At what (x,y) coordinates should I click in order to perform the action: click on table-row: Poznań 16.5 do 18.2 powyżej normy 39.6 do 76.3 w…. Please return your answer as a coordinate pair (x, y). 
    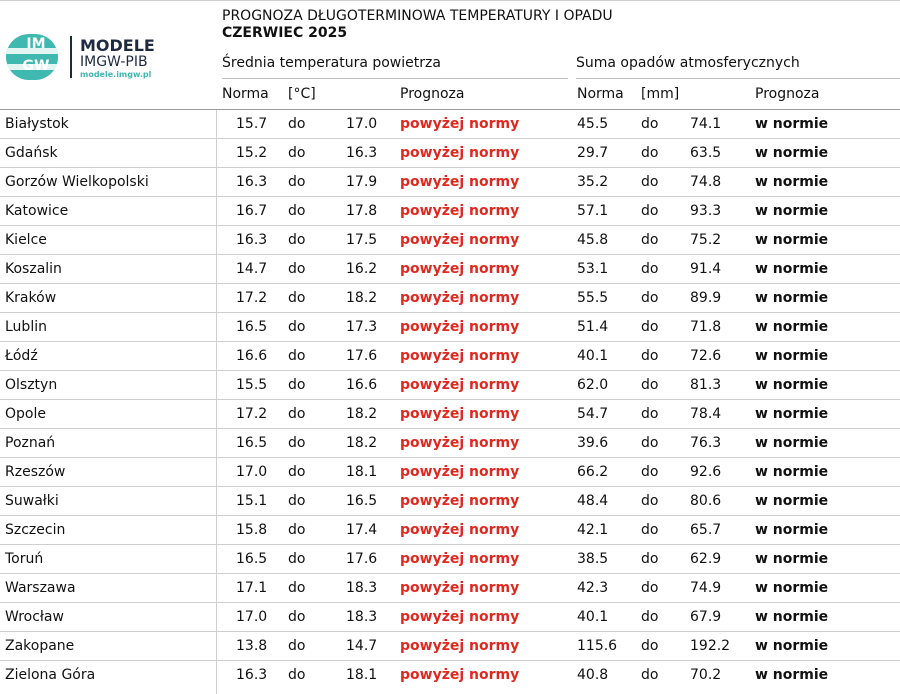
    Looking at the image, I should click on (450, 443).